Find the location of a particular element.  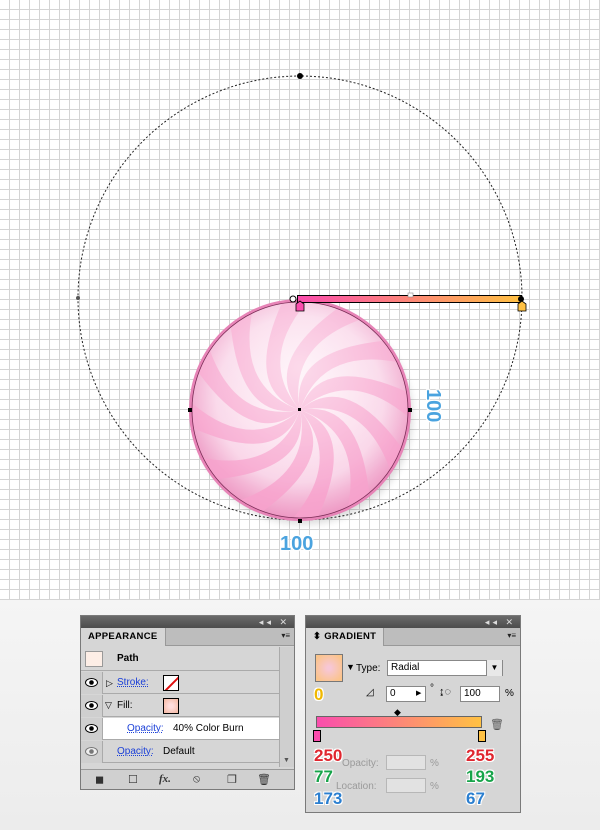

type-label: Type: is located at coordinates (368, 668).